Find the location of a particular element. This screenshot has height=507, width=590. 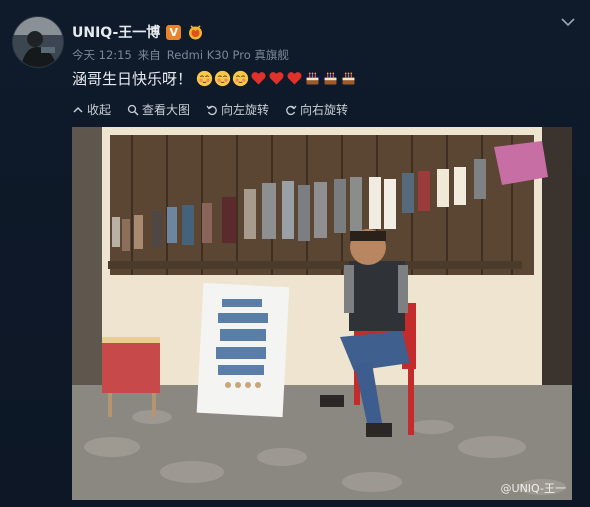

magnifier-icon is located at coordinates (133, 110).